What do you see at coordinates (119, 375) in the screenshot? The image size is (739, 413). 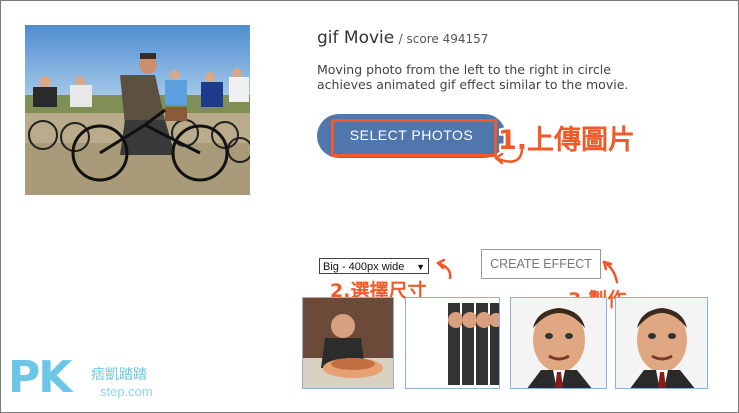 I see `logo-chinese: 痞凱踏踏` at bounding box center [119, 375].